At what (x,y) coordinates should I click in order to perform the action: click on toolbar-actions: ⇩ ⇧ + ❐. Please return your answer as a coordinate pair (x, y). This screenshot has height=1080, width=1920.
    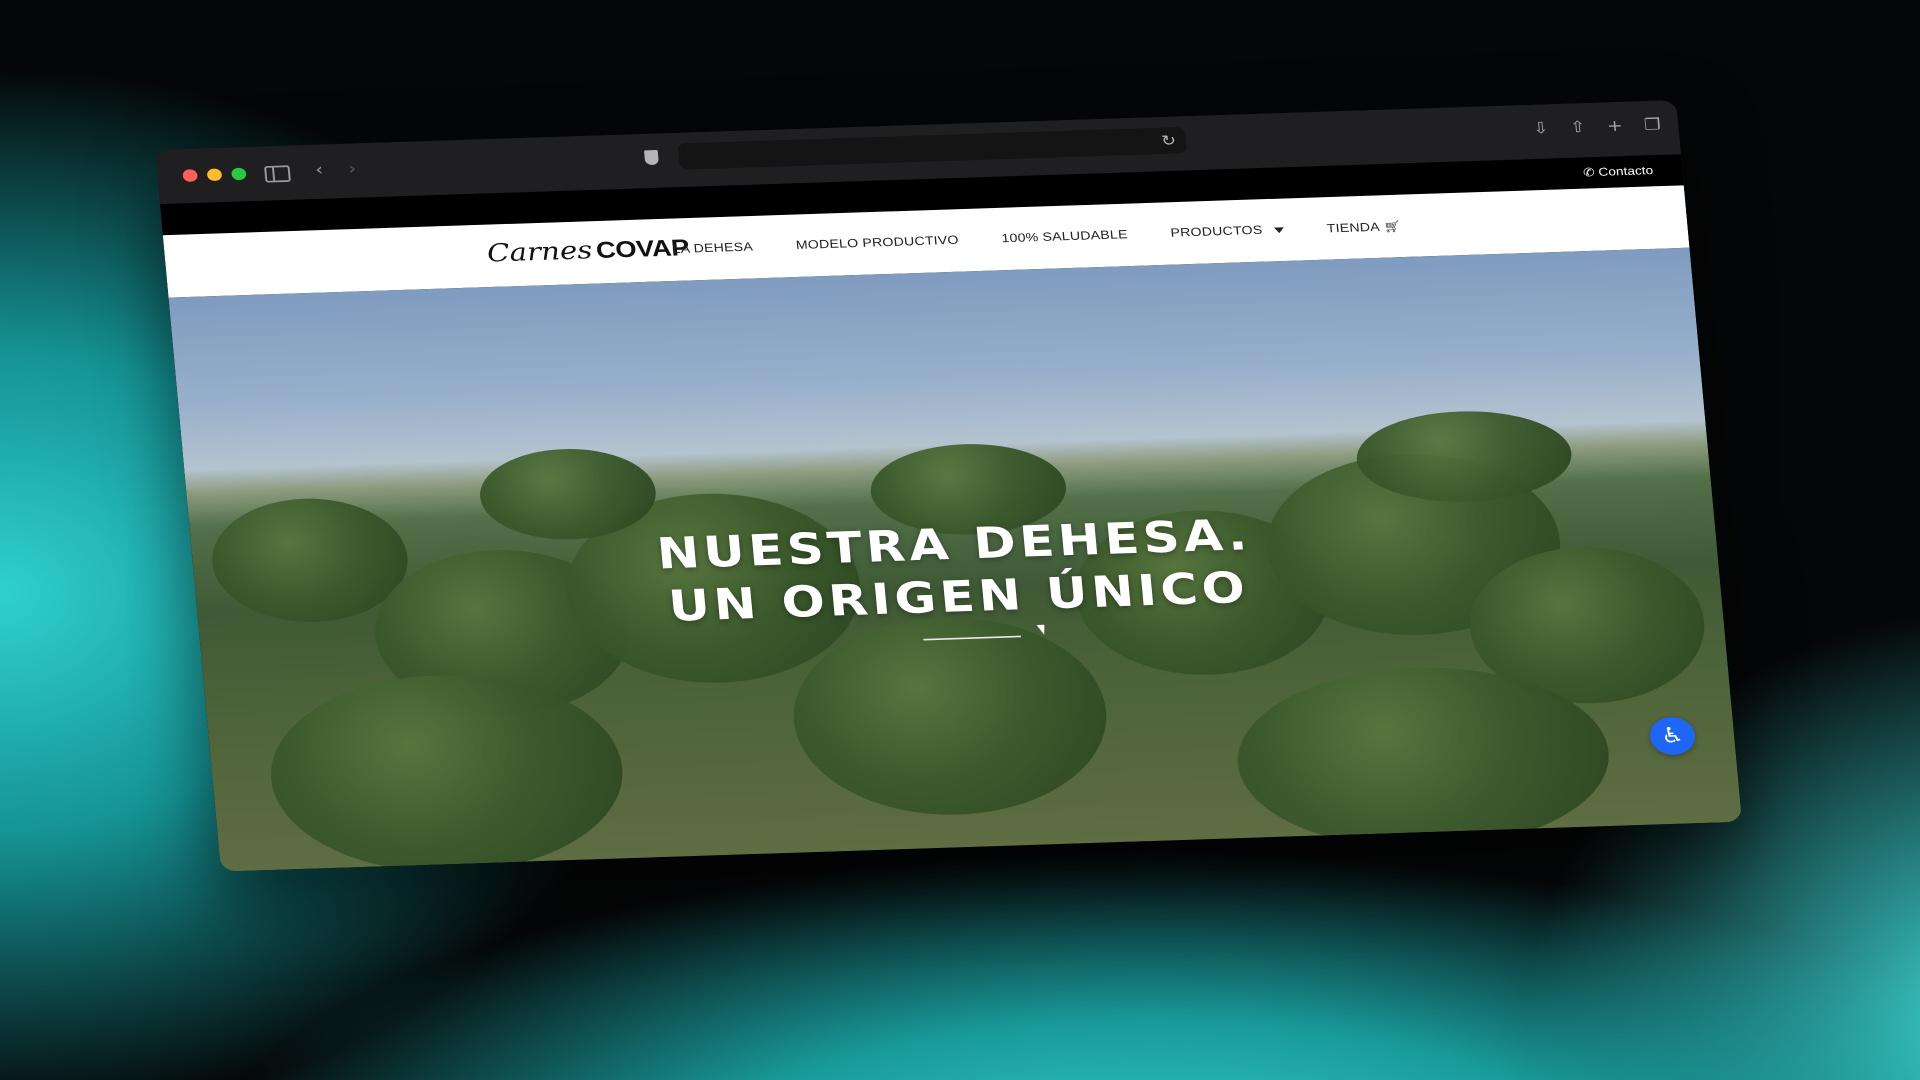
    Looking at the image, I should click on (1596, 126).